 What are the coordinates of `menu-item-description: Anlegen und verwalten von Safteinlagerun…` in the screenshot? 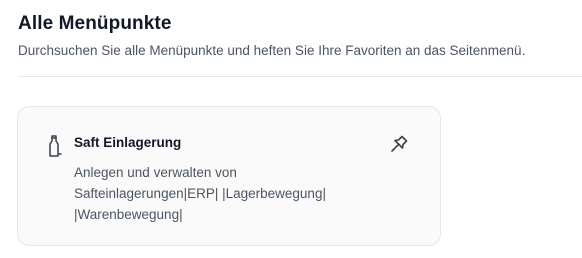 It's located at (224, 193).